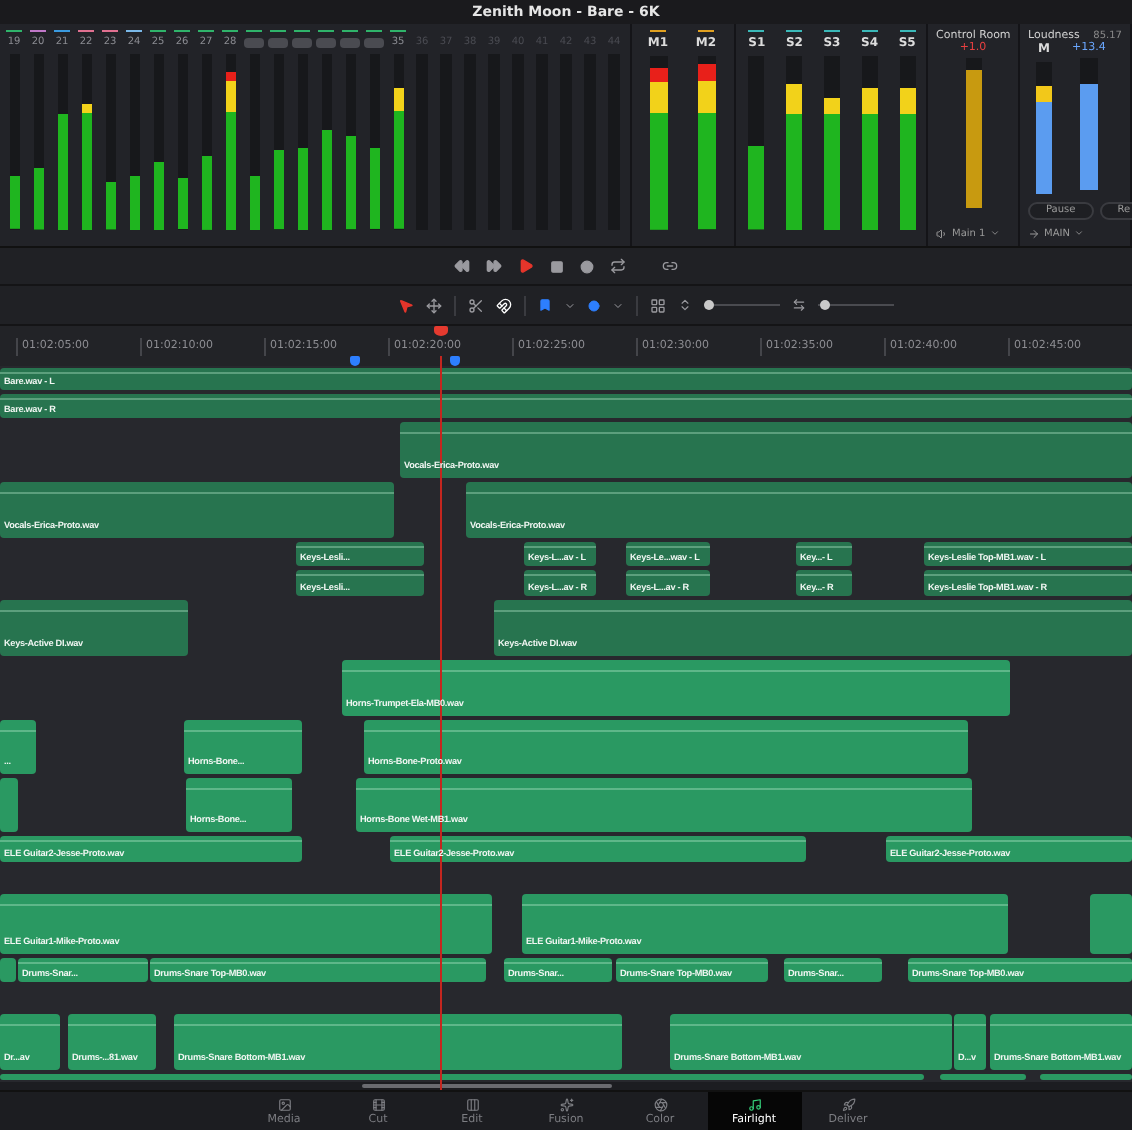 The height and width of the screenshot is (1130, 1132). I want to click on record-icon, so click(587, 266).